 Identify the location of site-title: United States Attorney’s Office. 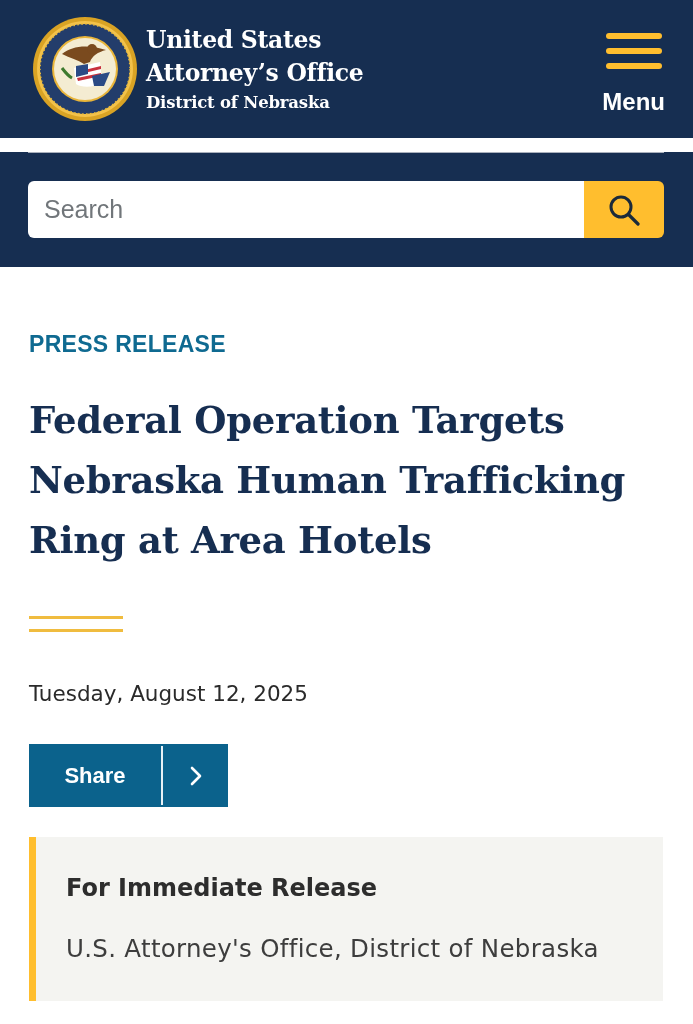
(255, 56).